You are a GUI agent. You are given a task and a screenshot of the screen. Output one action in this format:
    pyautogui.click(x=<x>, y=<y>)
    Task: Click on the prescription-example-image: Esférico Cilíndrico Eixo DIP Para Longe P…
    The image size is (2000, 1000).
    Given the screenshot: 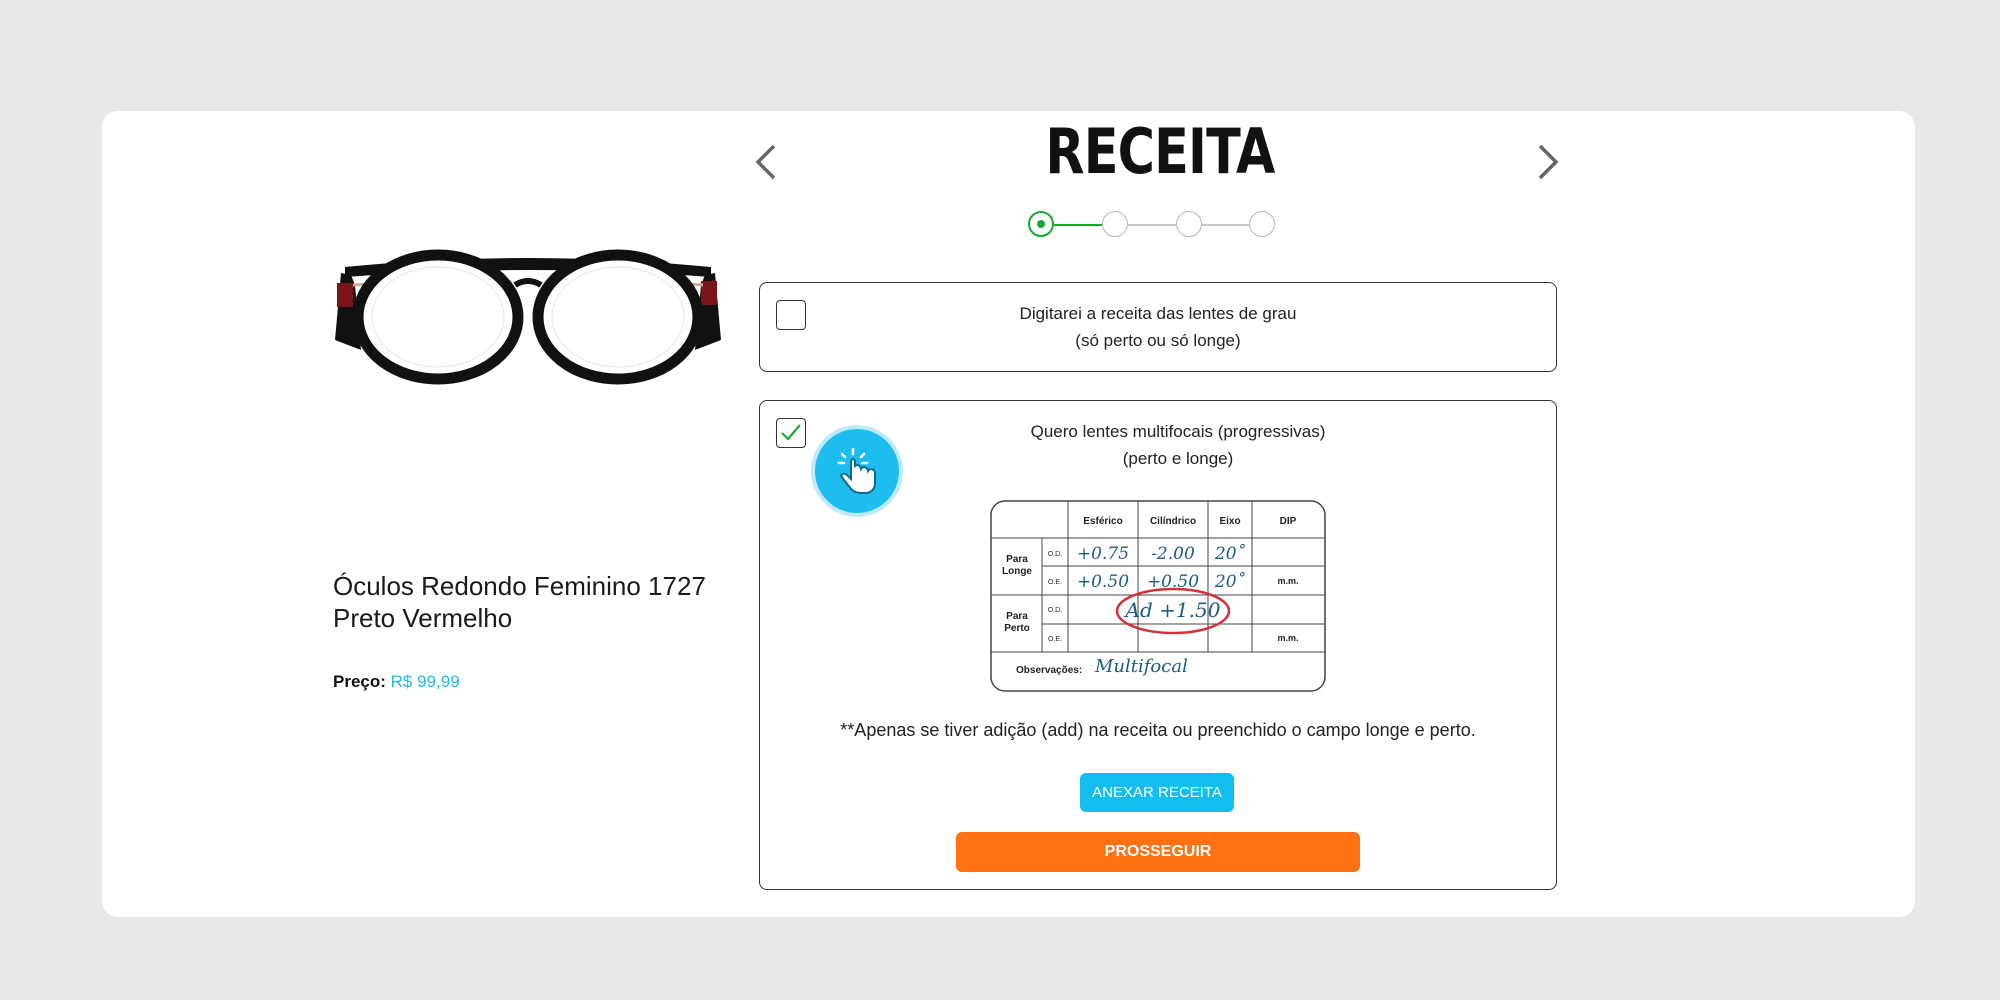 What is the action you would take?
    pyautogui.click(x=1158, y=596)
    